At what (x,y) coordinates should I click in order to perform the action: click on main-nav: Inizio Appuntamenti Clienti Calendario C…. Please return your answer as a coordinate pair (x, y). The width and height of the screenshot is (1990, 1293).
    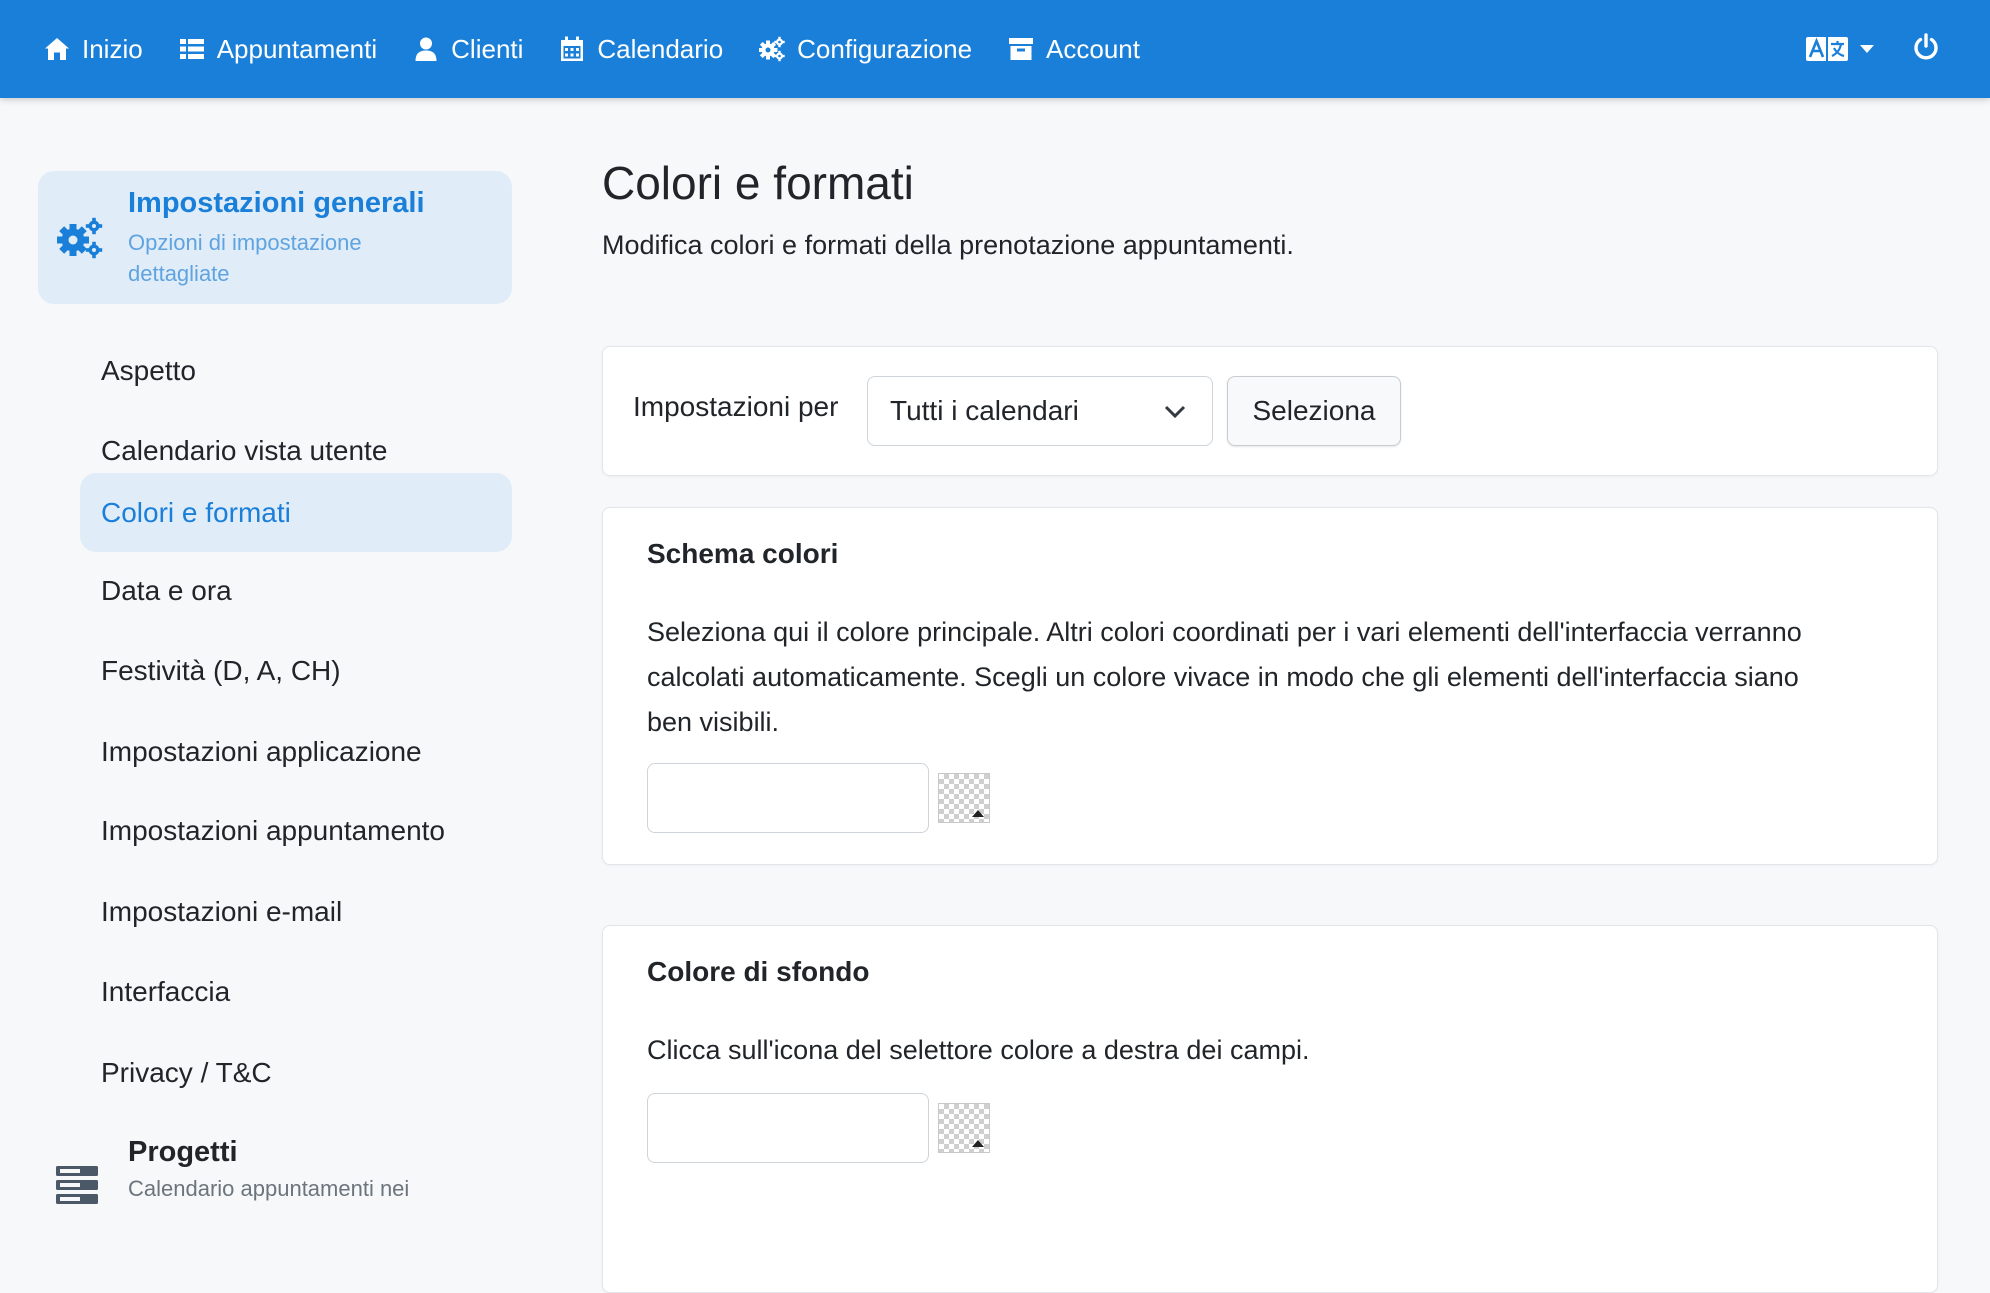
    Looking at the image, I should click on (610, 49).